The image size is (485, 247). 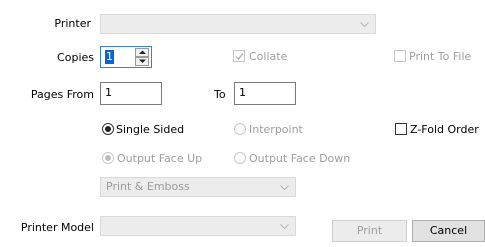 I want to click on copies-spinner: 1, so click(x=126, y=57).